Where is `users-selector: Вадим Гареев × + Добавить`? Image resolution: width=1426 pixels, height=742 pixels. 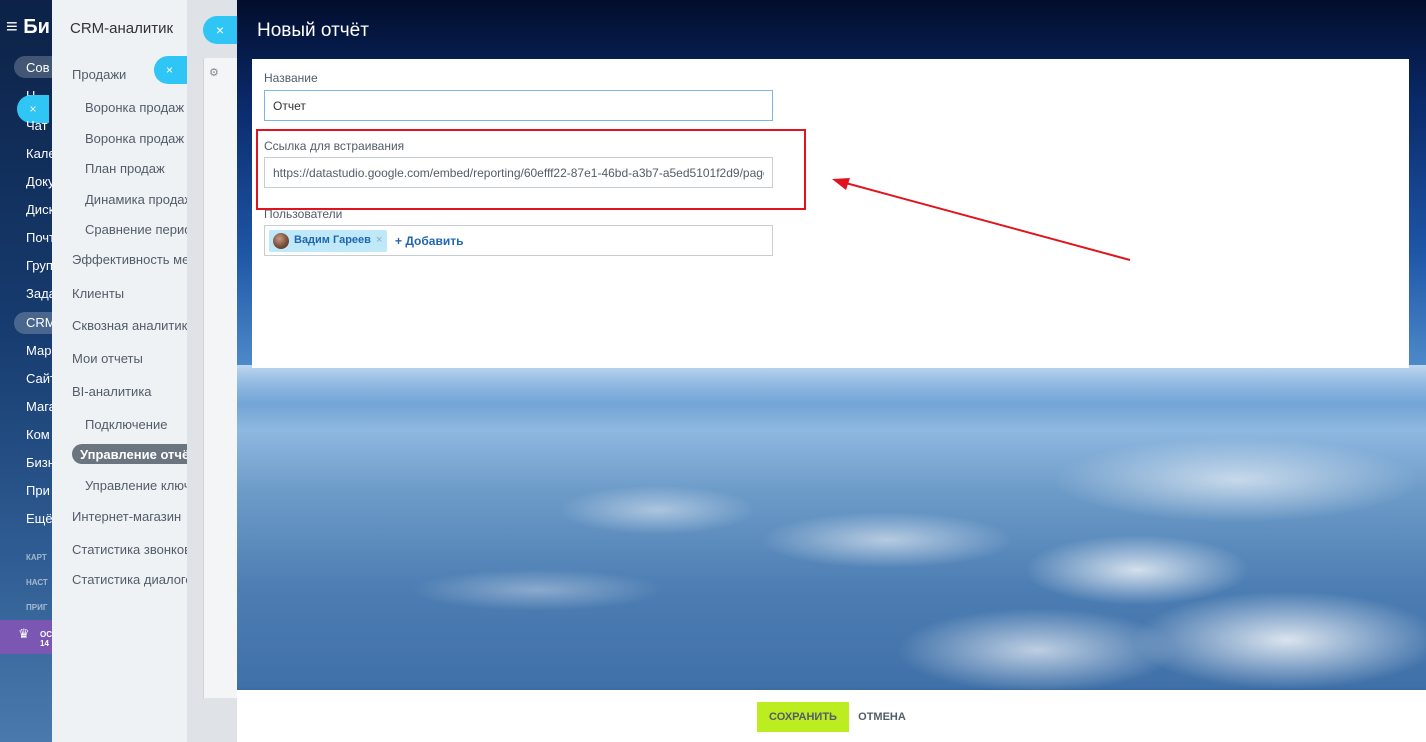
users-selector: Вадим Гареев × + Добавить is located at coordinates (518, 240).